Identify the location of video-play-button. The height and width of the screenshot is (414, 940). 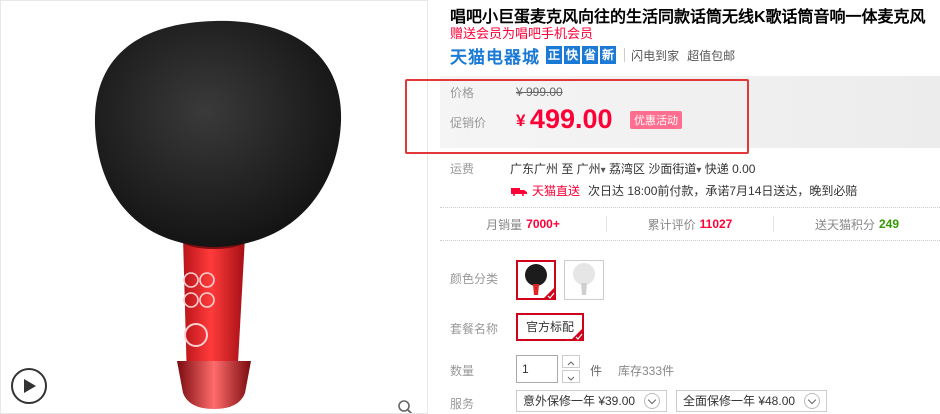
(29, 386).